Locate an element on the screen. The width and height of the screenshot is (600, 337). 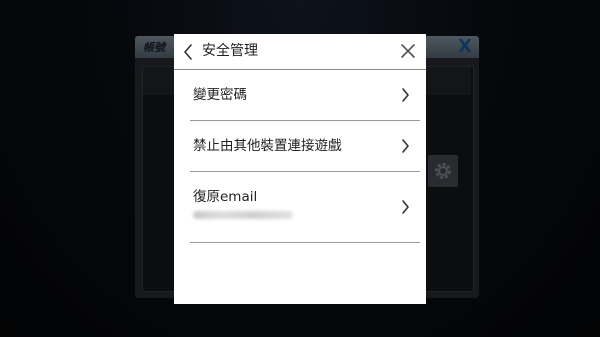
close-icon is located at coordinates (408, 51).